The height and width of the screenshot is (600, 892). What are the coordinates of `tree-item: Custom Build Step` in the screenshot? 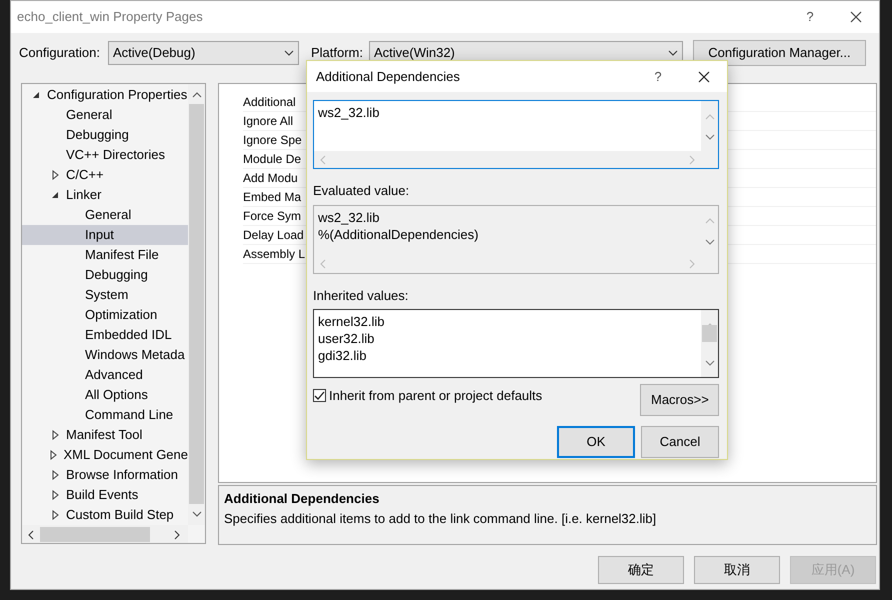 It's located at (105, 515).